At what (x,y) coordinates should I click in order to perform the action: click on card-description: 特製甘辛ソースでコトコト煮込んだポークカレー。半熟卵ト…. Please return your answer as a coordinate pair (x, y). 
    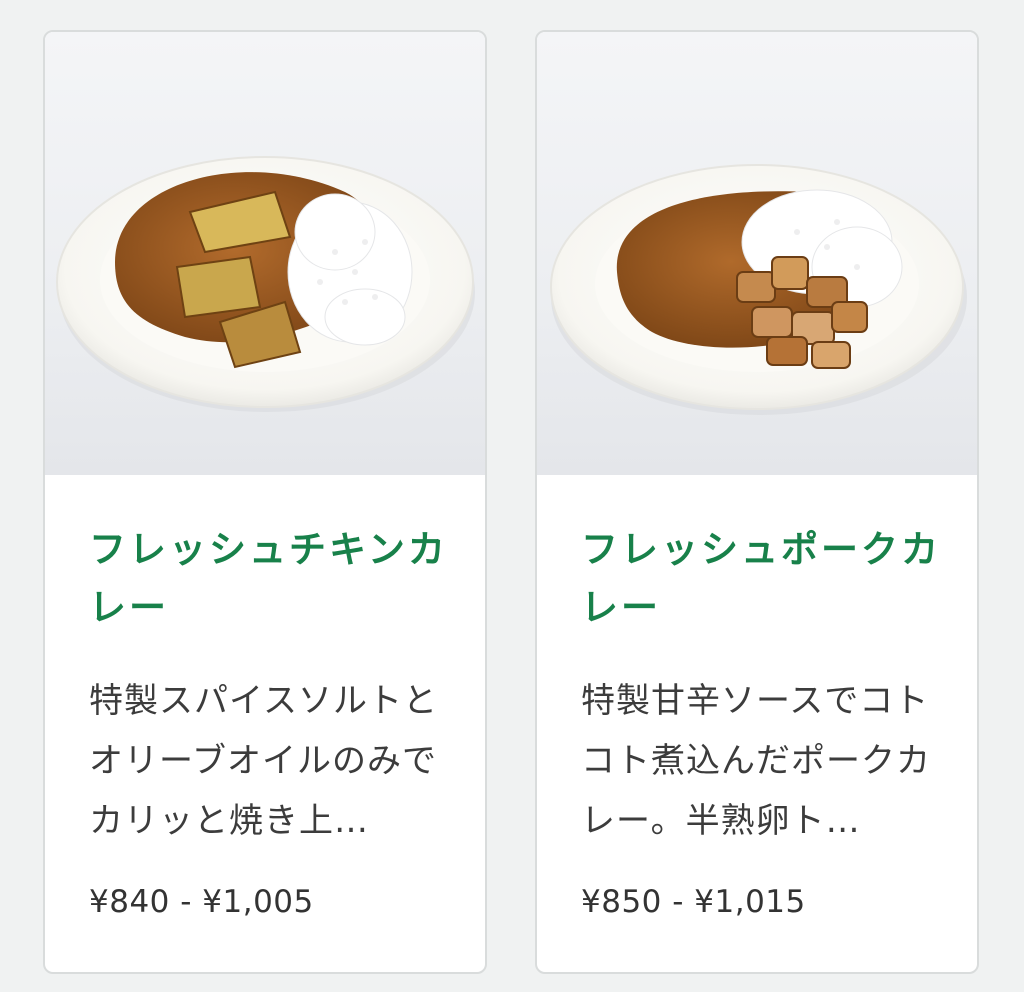
    Looking at the image, I should click on (756, 761).